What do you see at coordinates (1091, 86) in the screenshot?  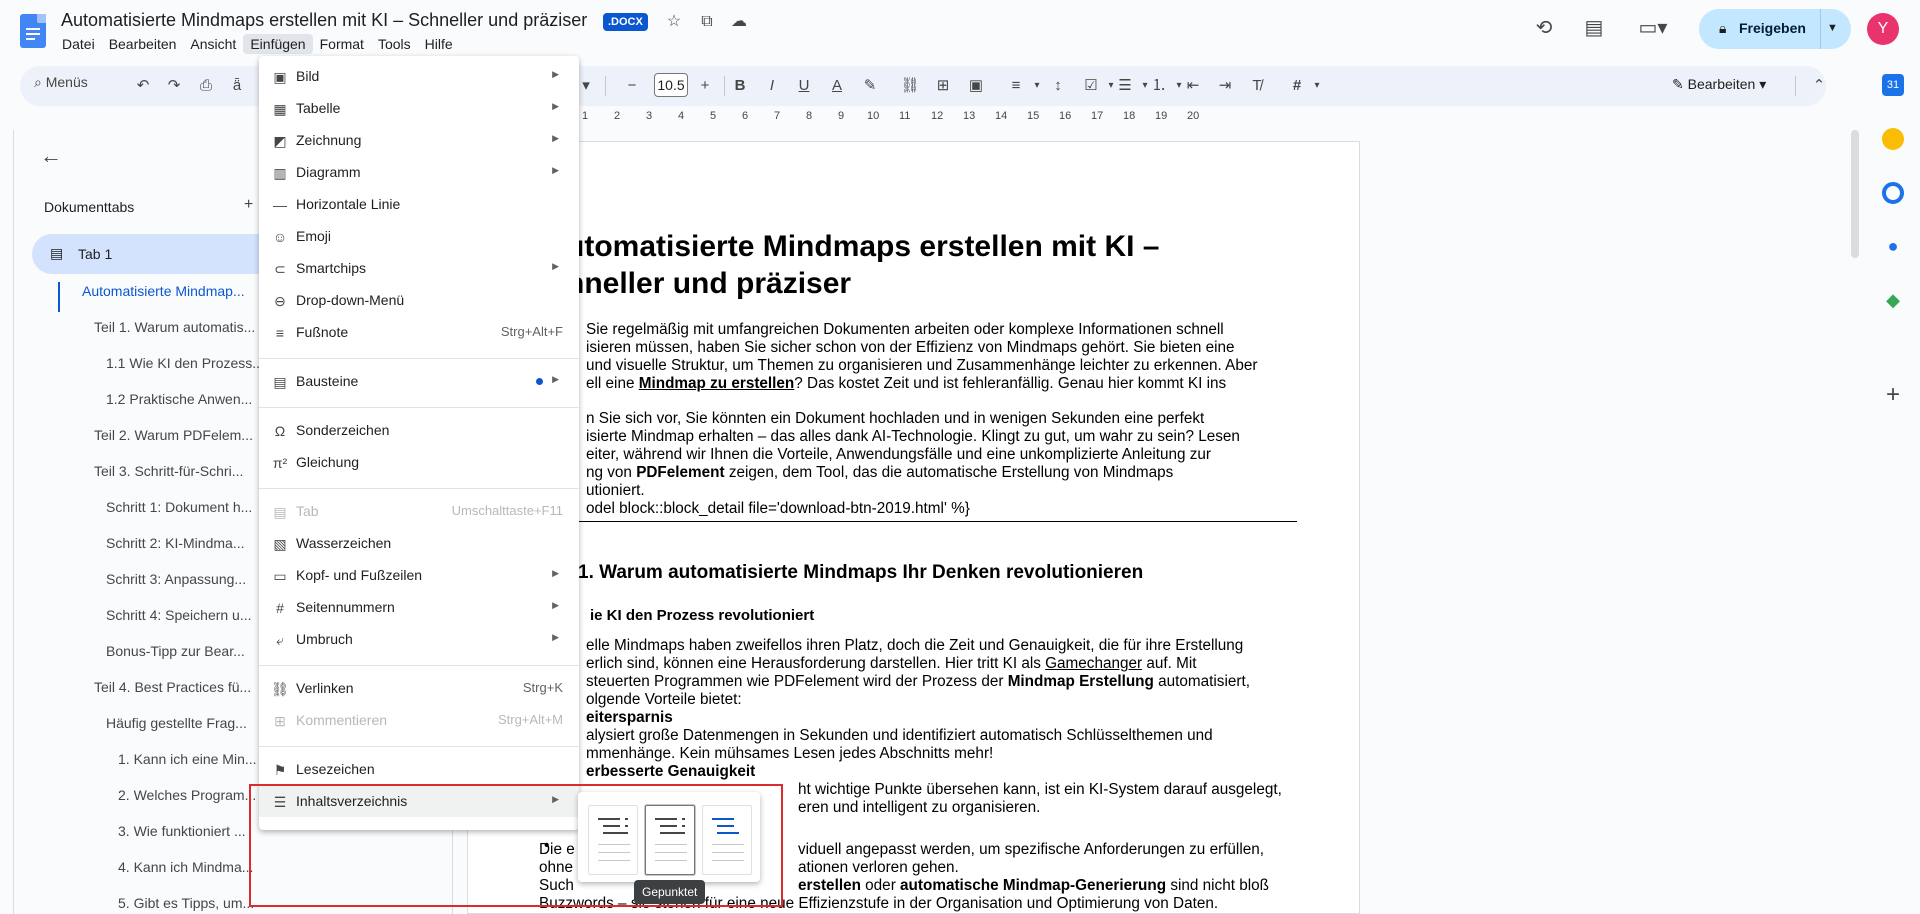 I see `checklist-icon: ☑` at bounding box center [1091, 86].